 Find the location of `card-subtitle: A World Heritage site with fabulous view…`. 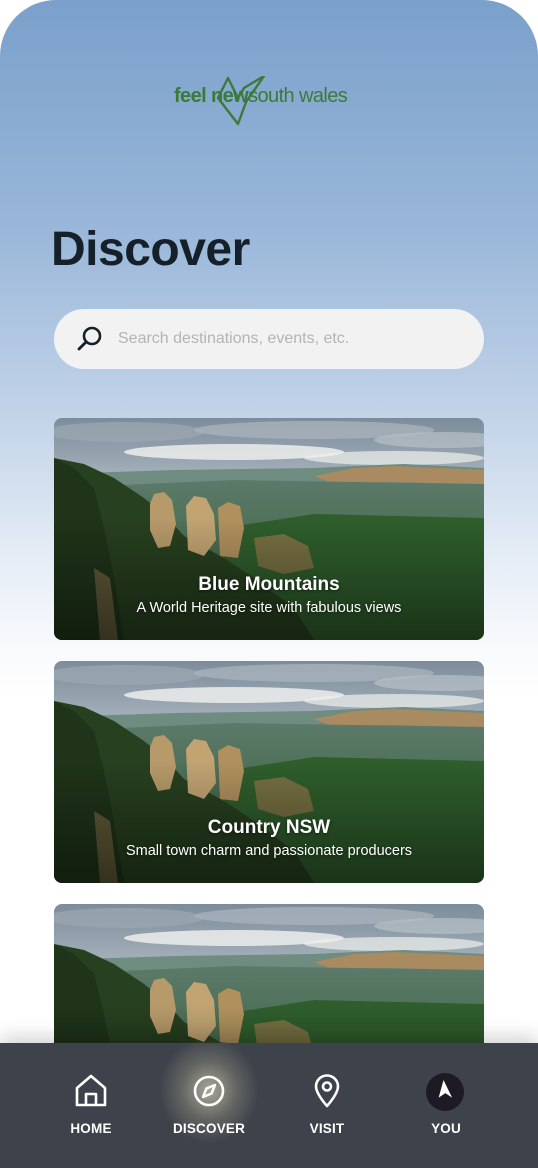

card-subtitle: A World Heritage site with fabulous view… is located at coordinates (269, 608).